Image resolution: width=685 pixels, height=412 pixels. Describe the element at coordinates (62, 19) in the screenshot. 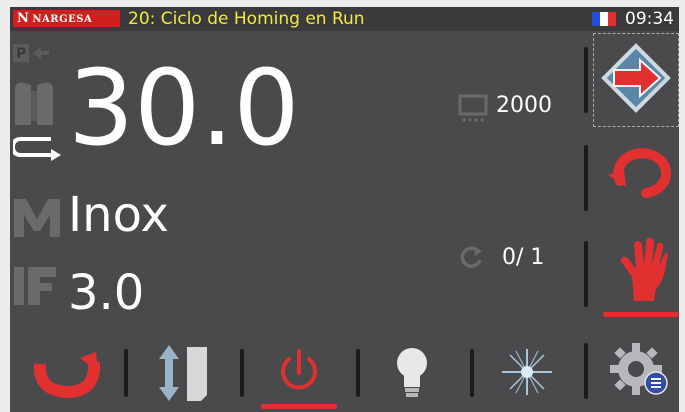

I see `brand-text: NARGESA` at that location.